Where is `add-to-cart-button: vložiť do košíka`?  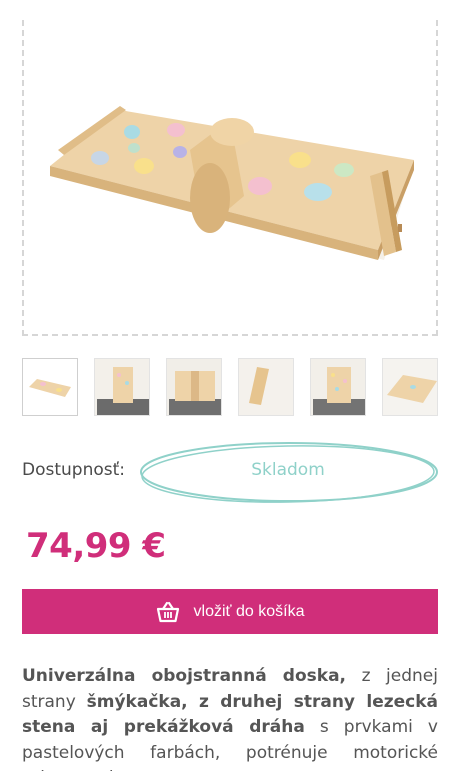
add-to-cart-button: vložiť do košíka is located at coordinates (230, 611).